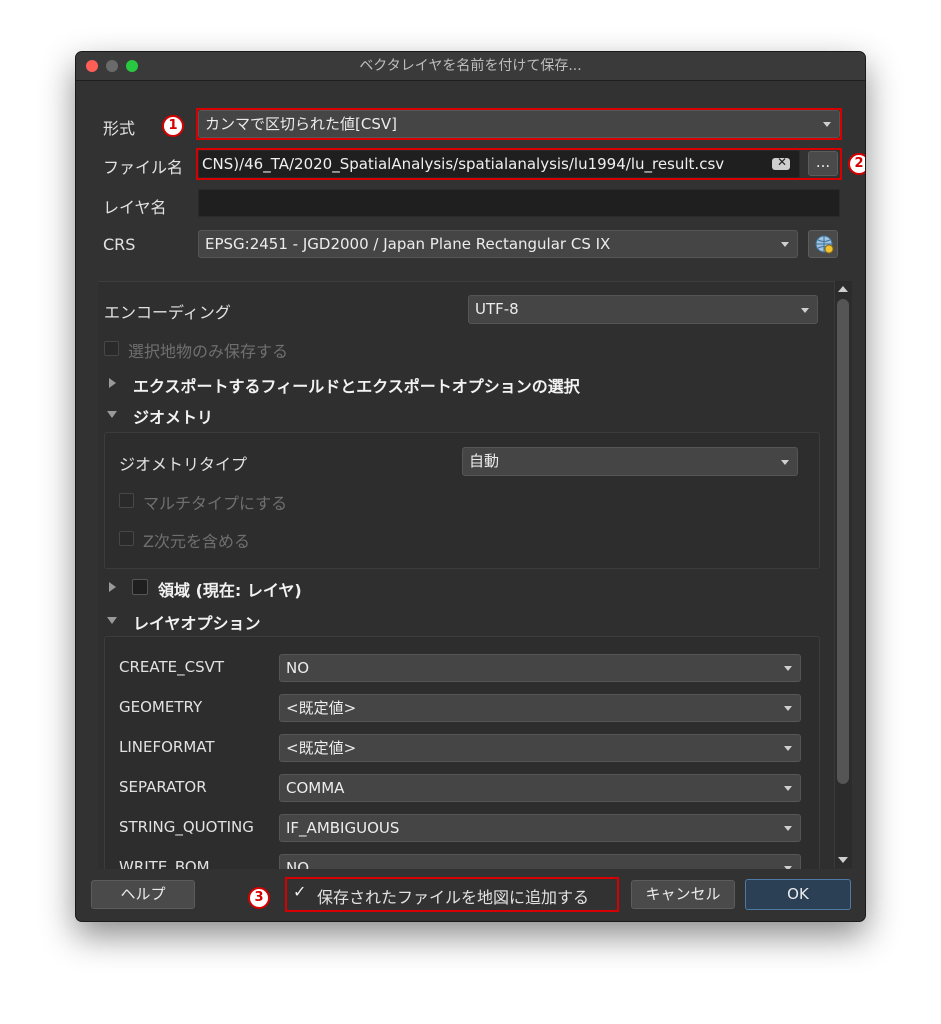  What do you see at coordinates (843, 289) in the screenshot?
I see `scroll-up-icon` at bounding box center [843, 289].